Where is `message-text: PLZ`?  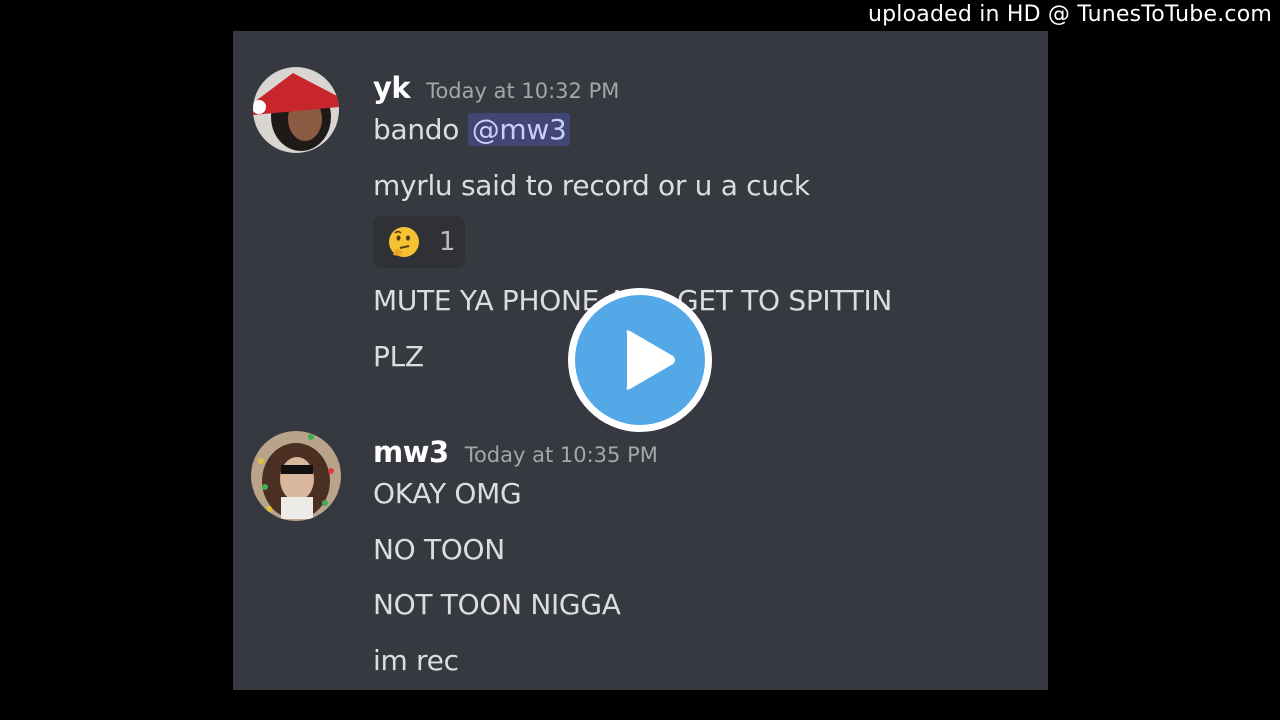
message-text: PLZ is located at coordinates (398, 356).